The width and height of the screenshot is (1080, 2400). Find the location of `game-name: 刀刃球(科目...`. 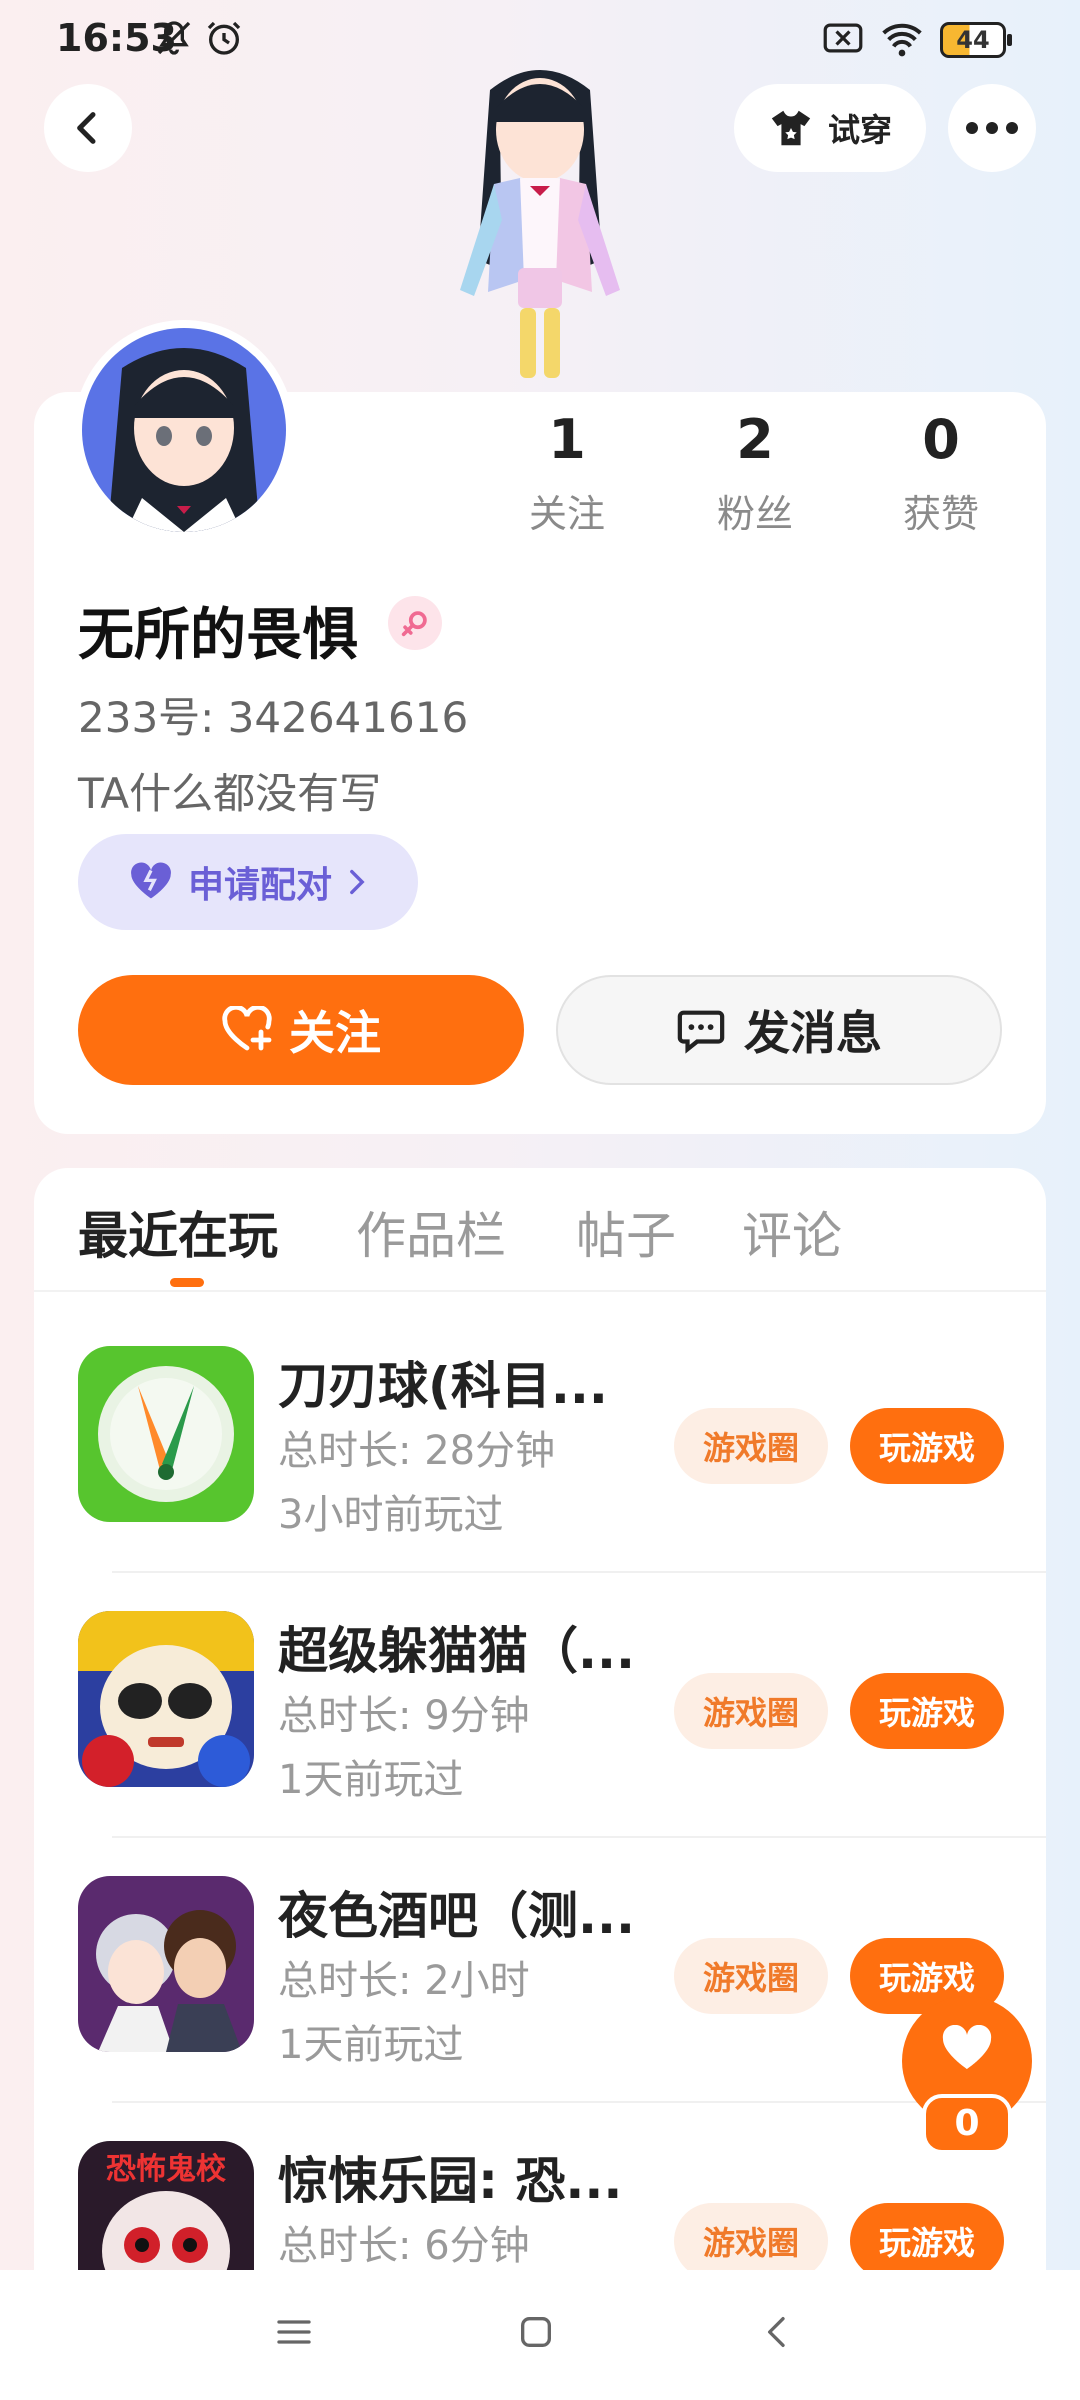

game-name: 刀刃球(科目... is located at coordinates (443, 1386).